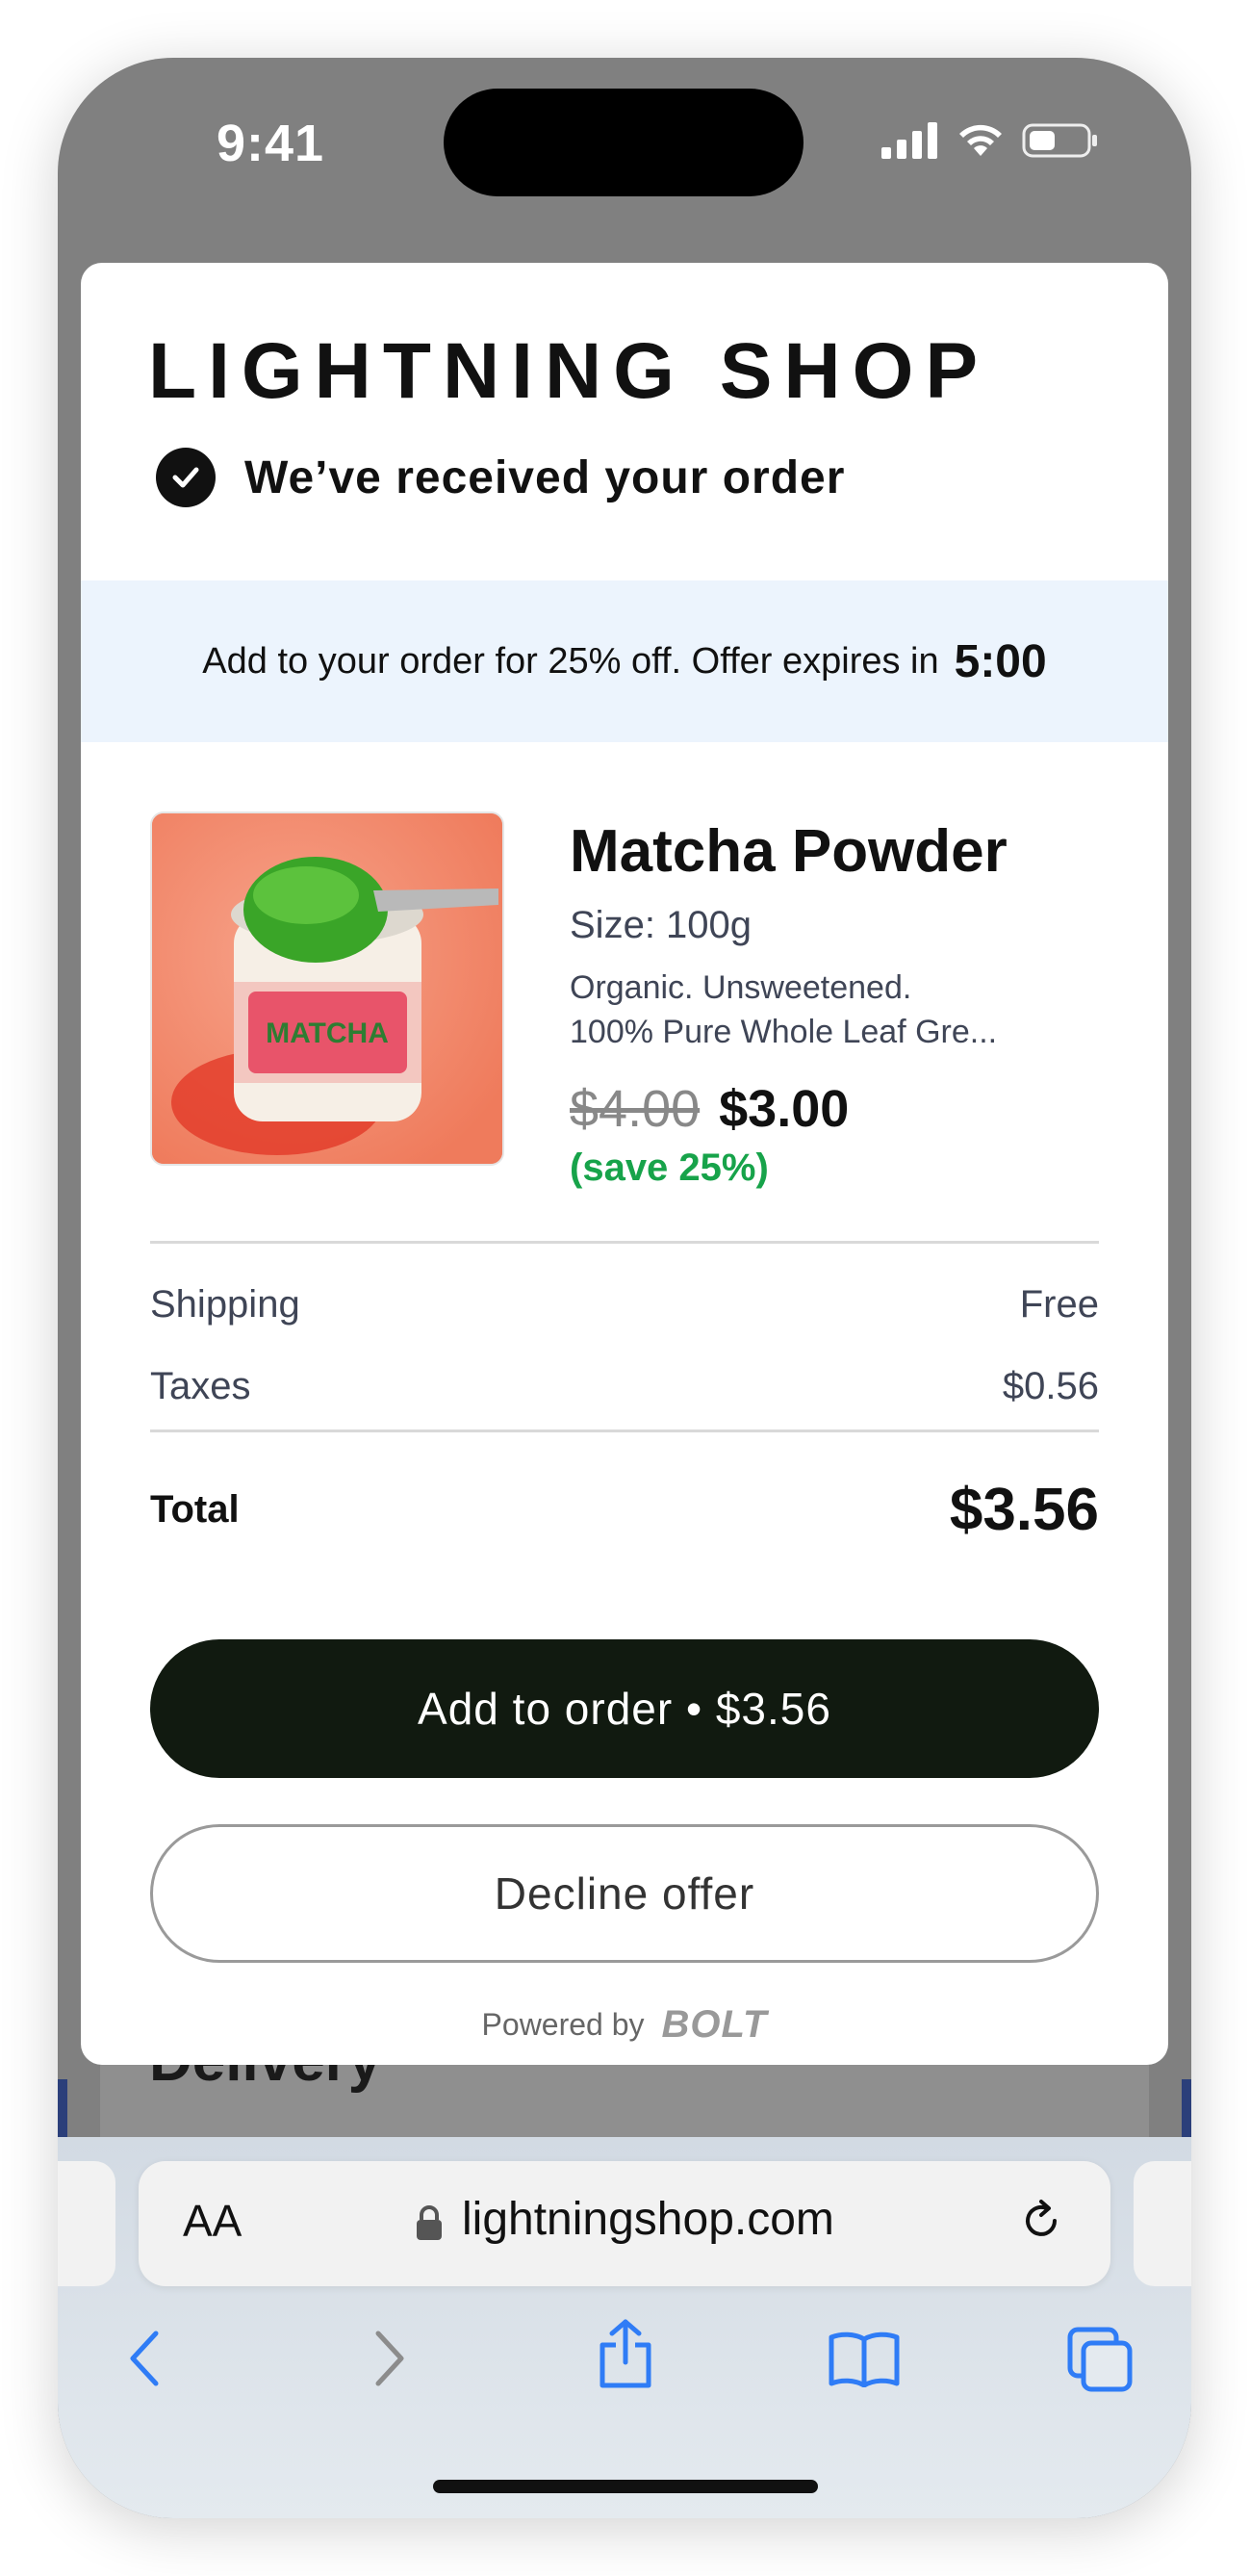 This screenshot has height=2576, width=1250. What do you see at coordinates (195, 1510) in the screenshot?
I see `total-label: Total` at bounding box center [195, 1510].